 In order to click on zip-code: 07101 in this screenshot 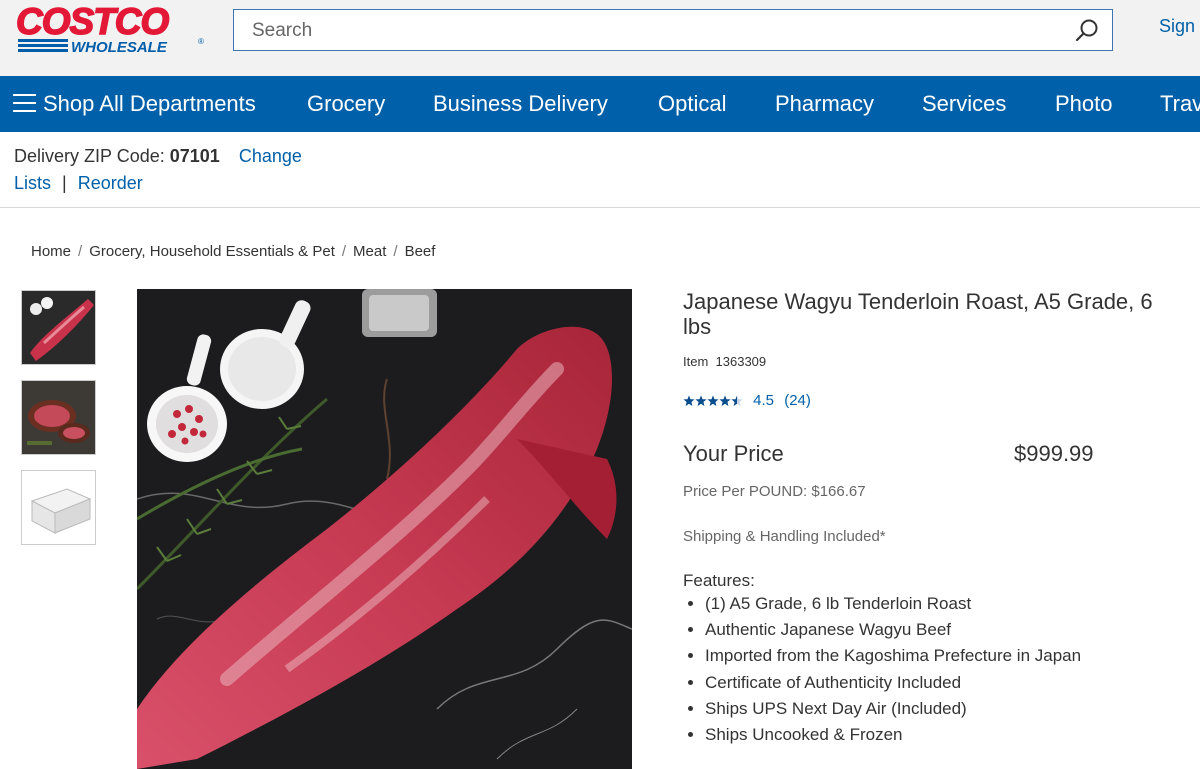, I will do `click(194, 156)`.